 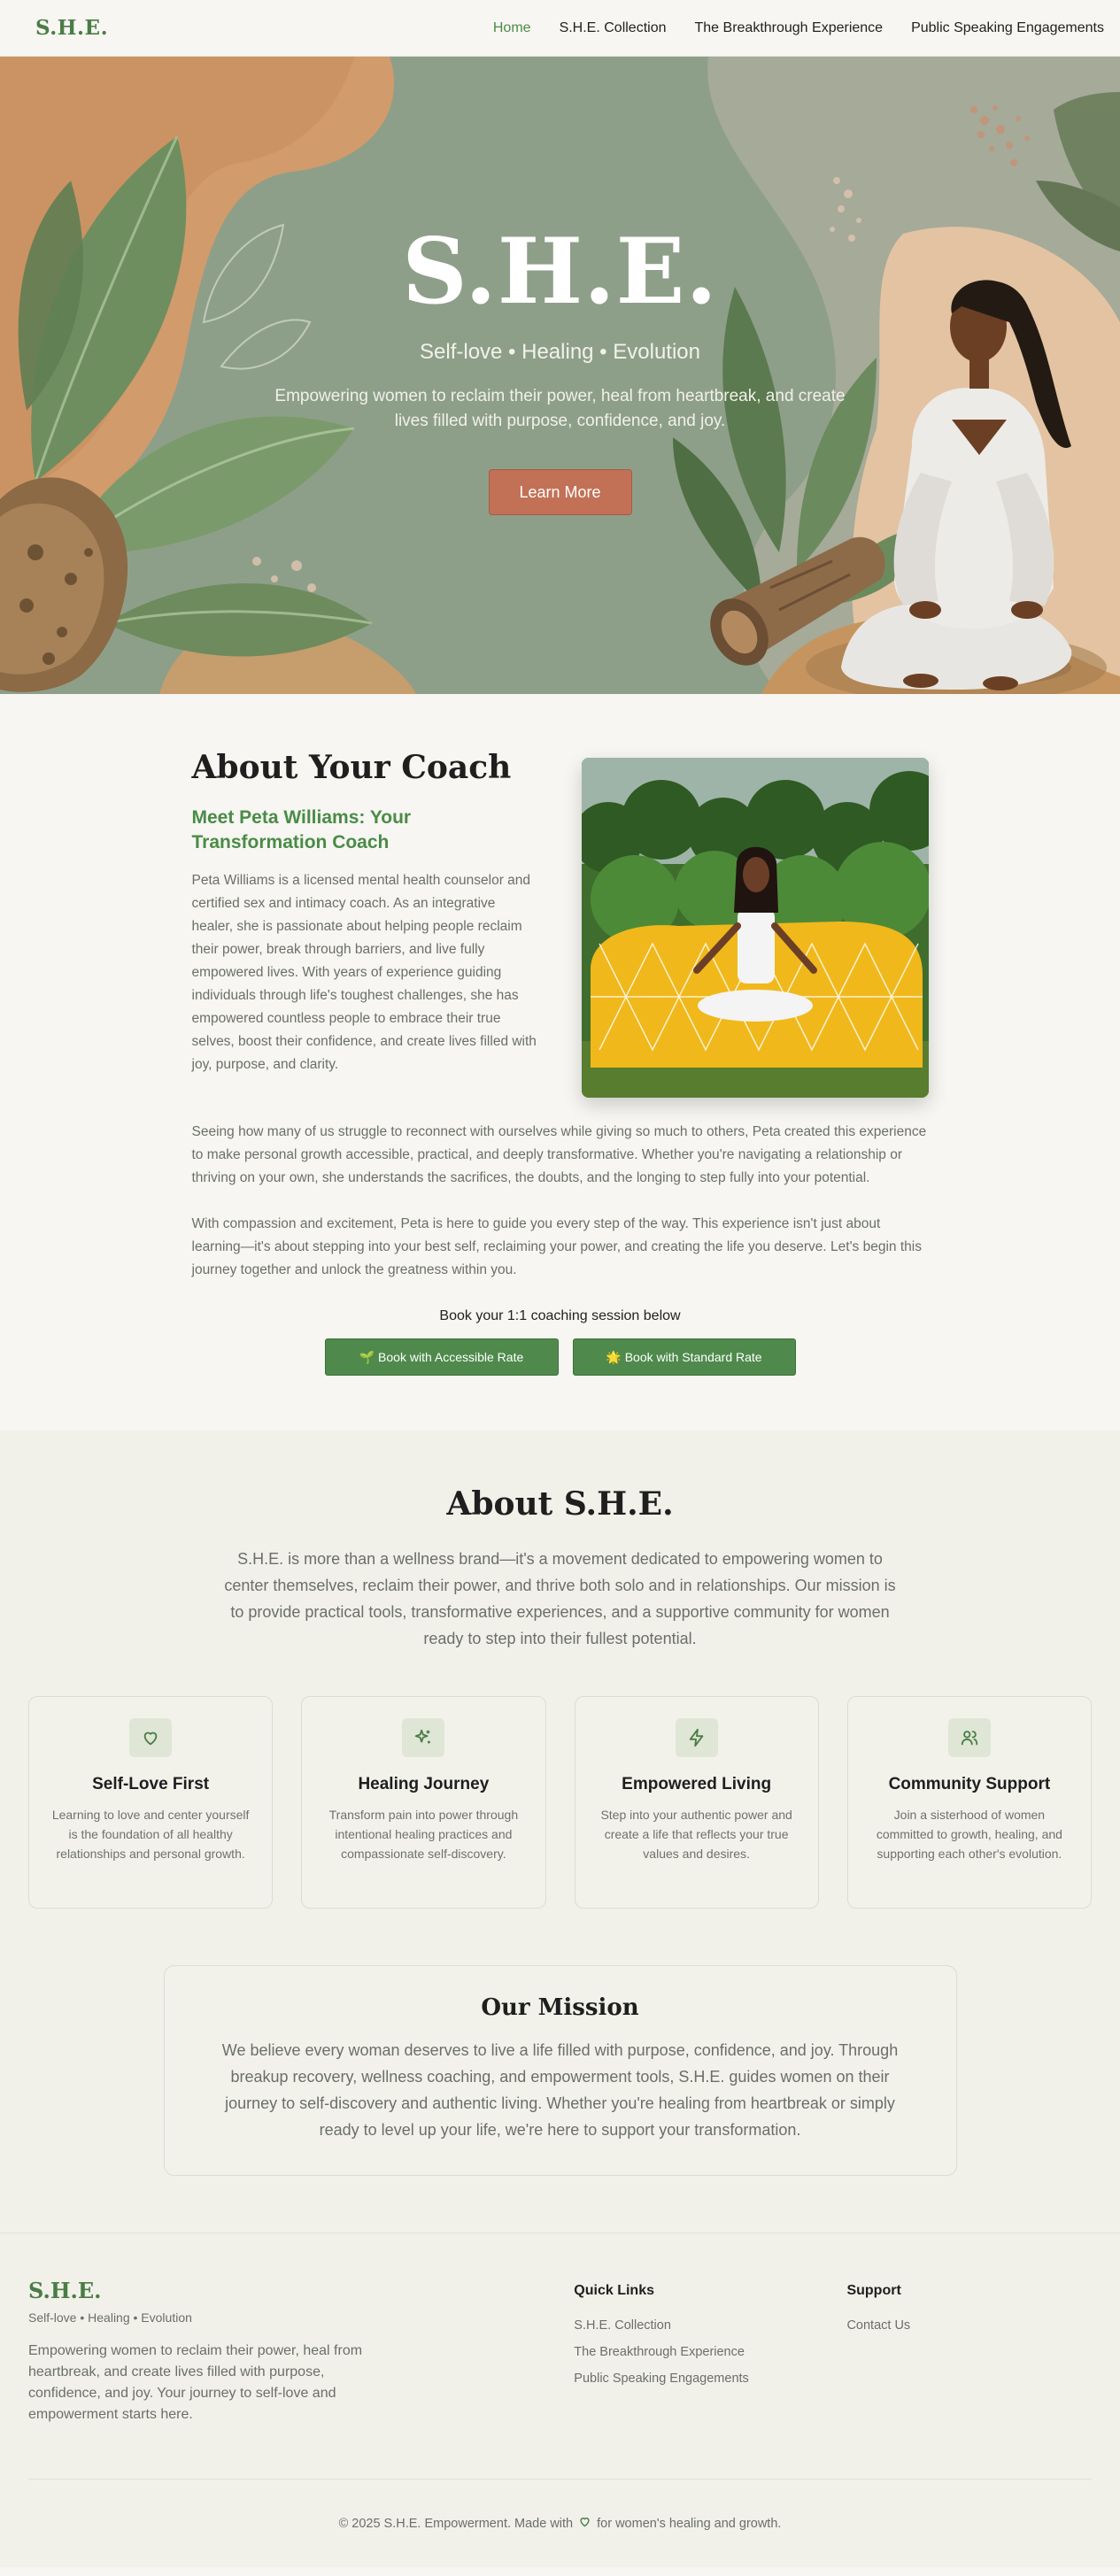 What do you see at coordinates (560, 2007) in the screenshot?
I see `mission-heading: Our Mission` at bounding box center [560, 2007].